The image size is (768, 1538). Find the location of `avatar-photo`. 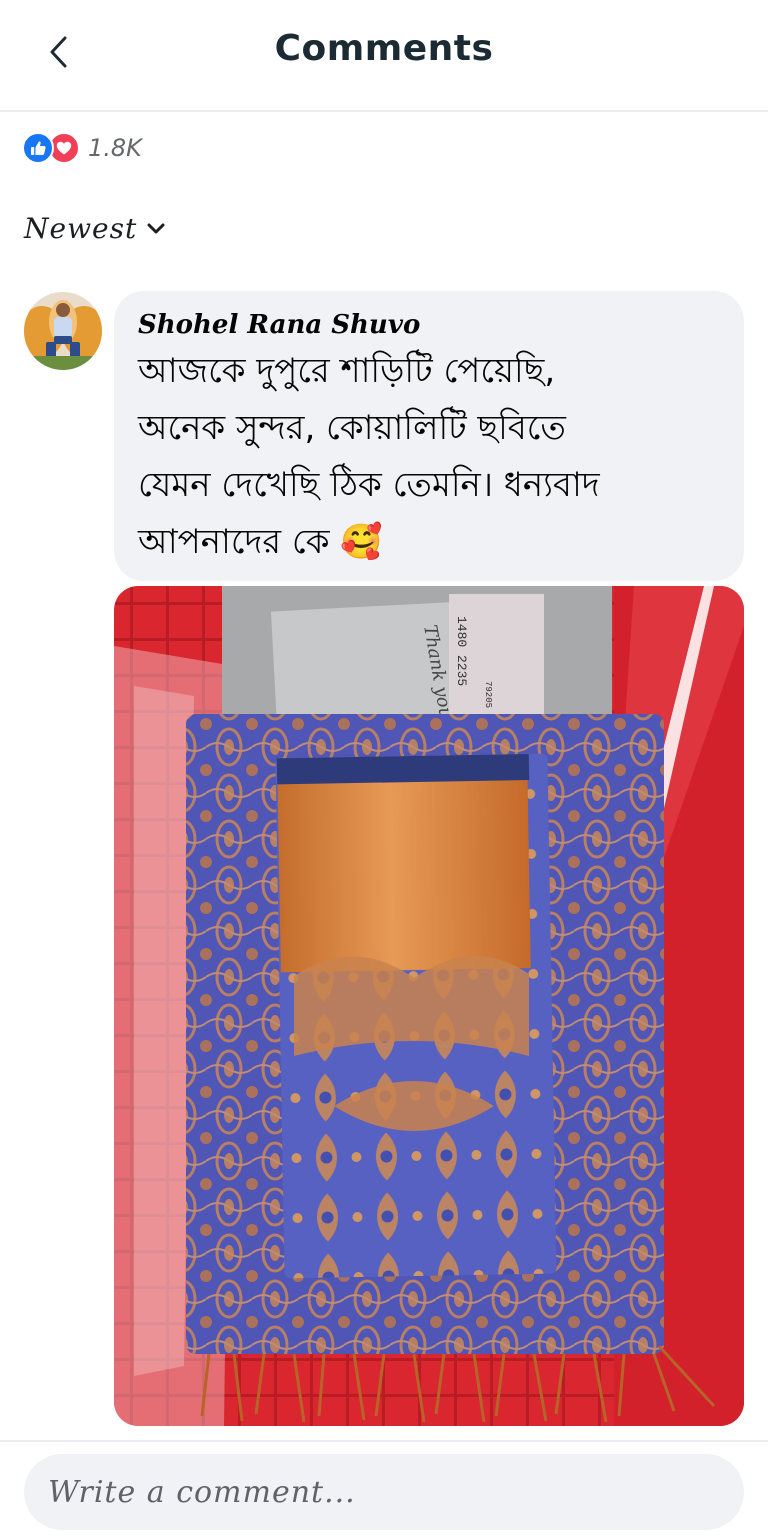

avatar-photo is located at coordinates (63, 331).